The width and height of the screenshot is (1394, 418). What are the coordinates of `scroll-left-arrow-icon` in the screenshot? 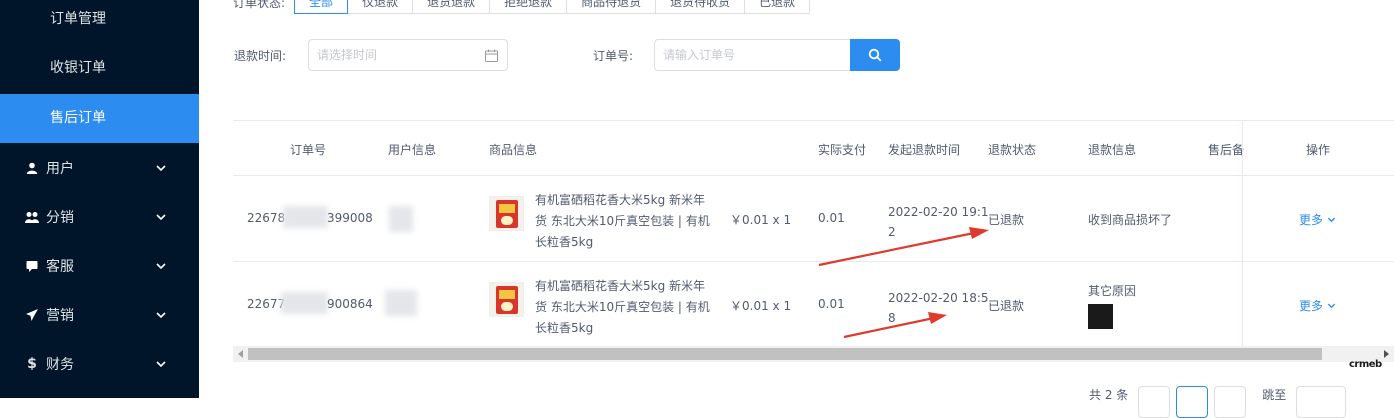 It's located at (241, 354).